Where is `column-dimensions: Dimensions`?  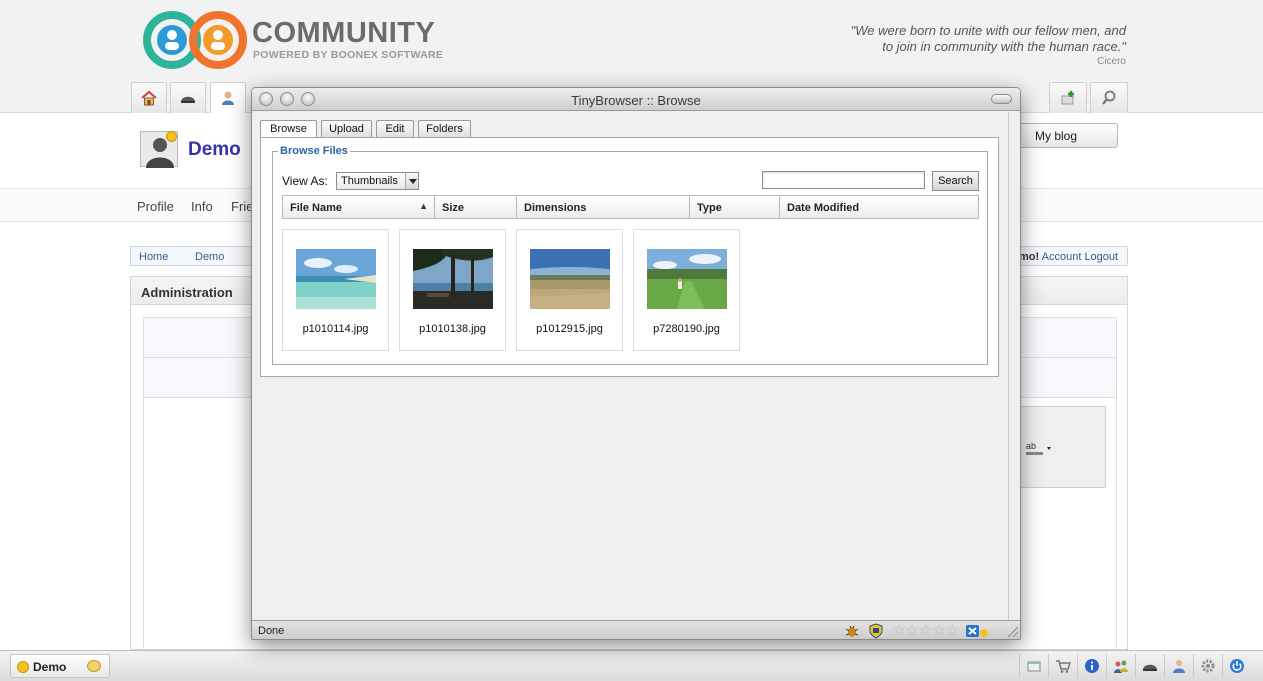
column-dimensions: Dimensions is located at coordinates (603, 207).